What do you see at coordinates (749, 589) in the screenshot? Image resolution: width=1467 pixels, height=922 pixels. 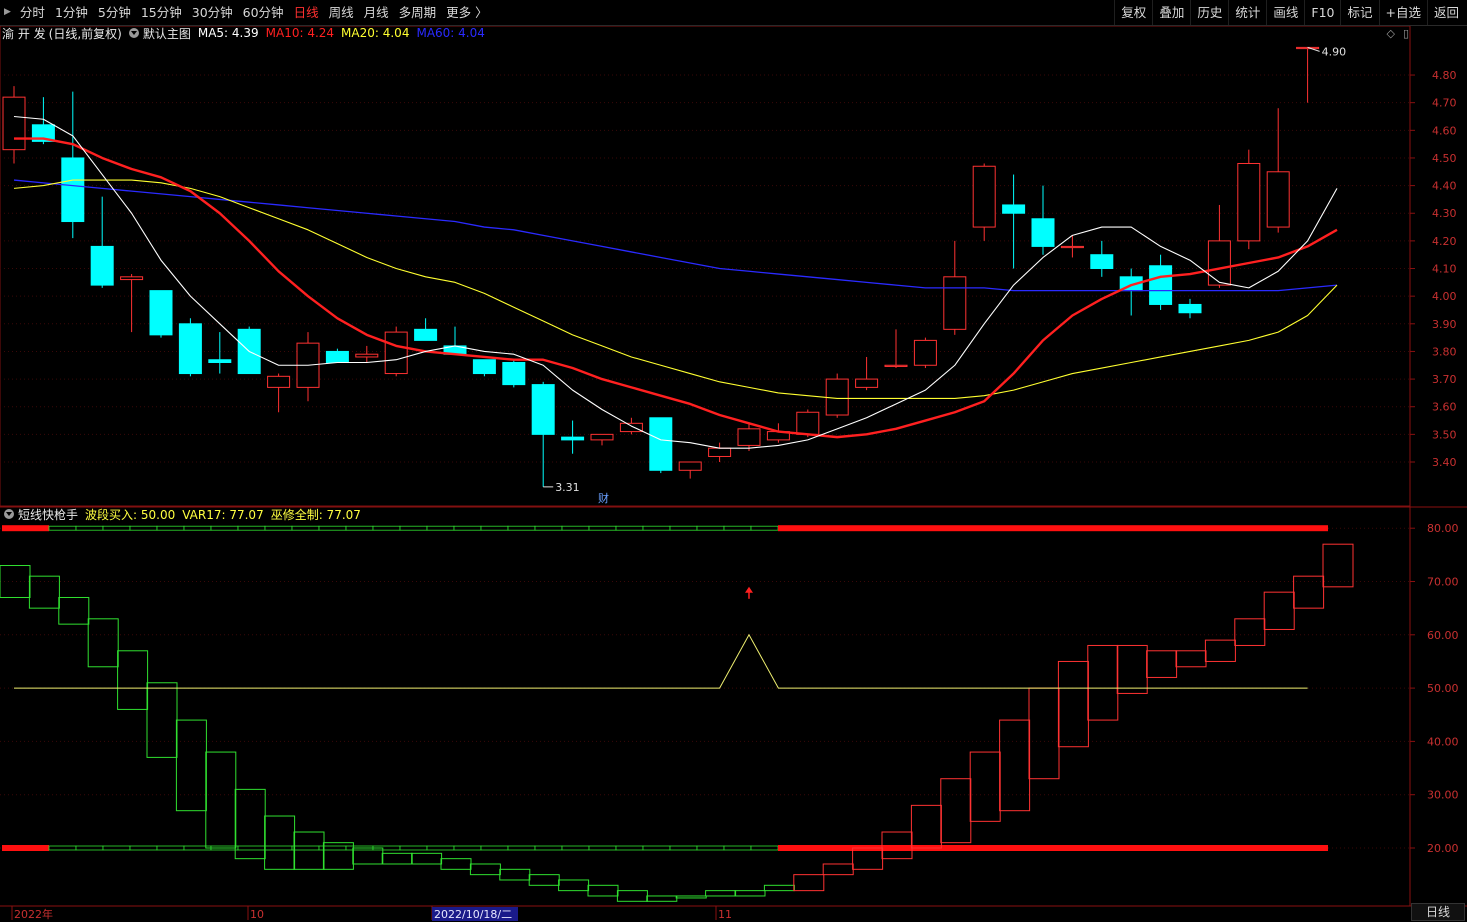 I see `buy-arrow-icon` at bounding box center [749, 589].